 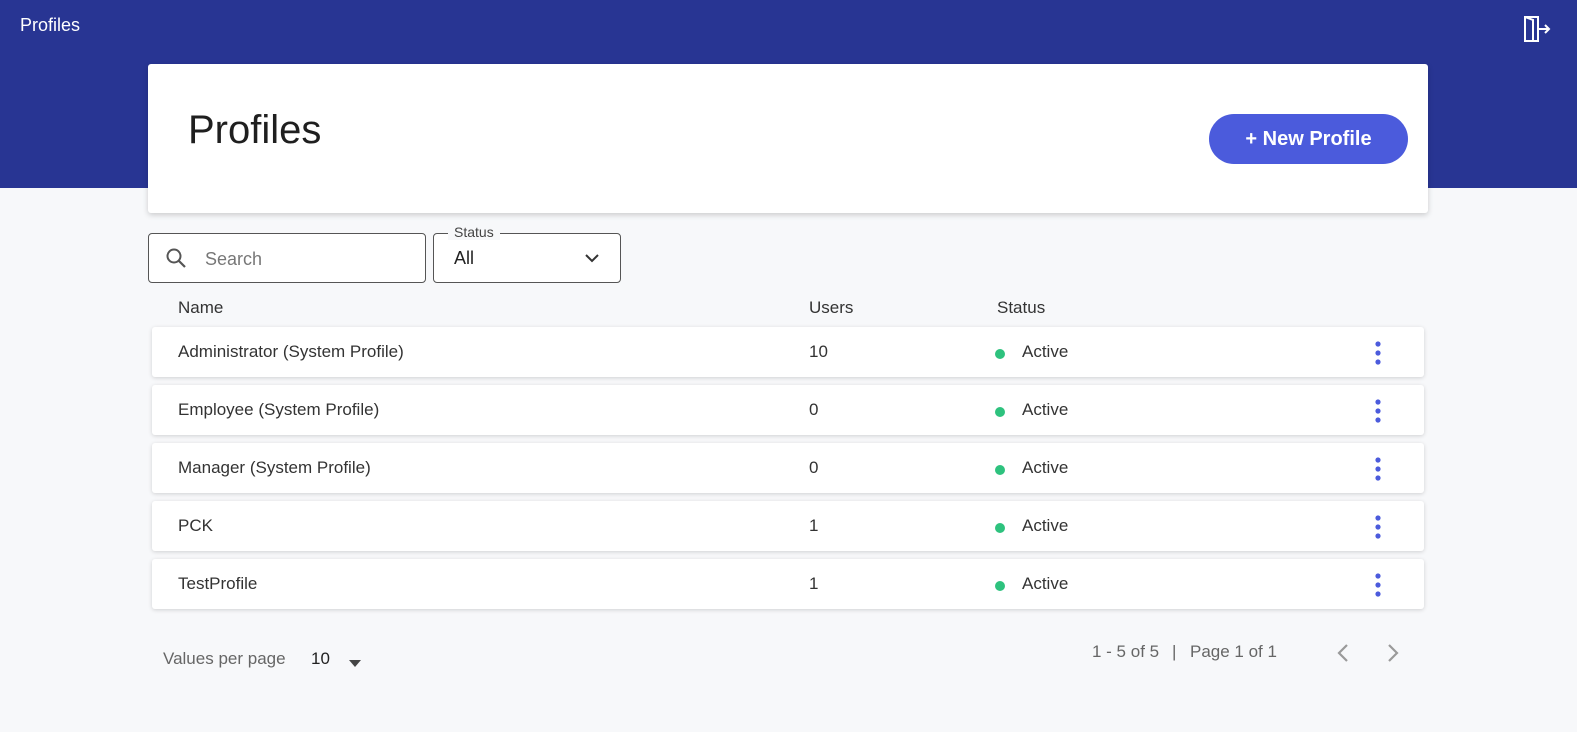 What do you see at coordinates (176, 258) in the screenshot?
I see `search-icon` at bounding box center [176, 258].